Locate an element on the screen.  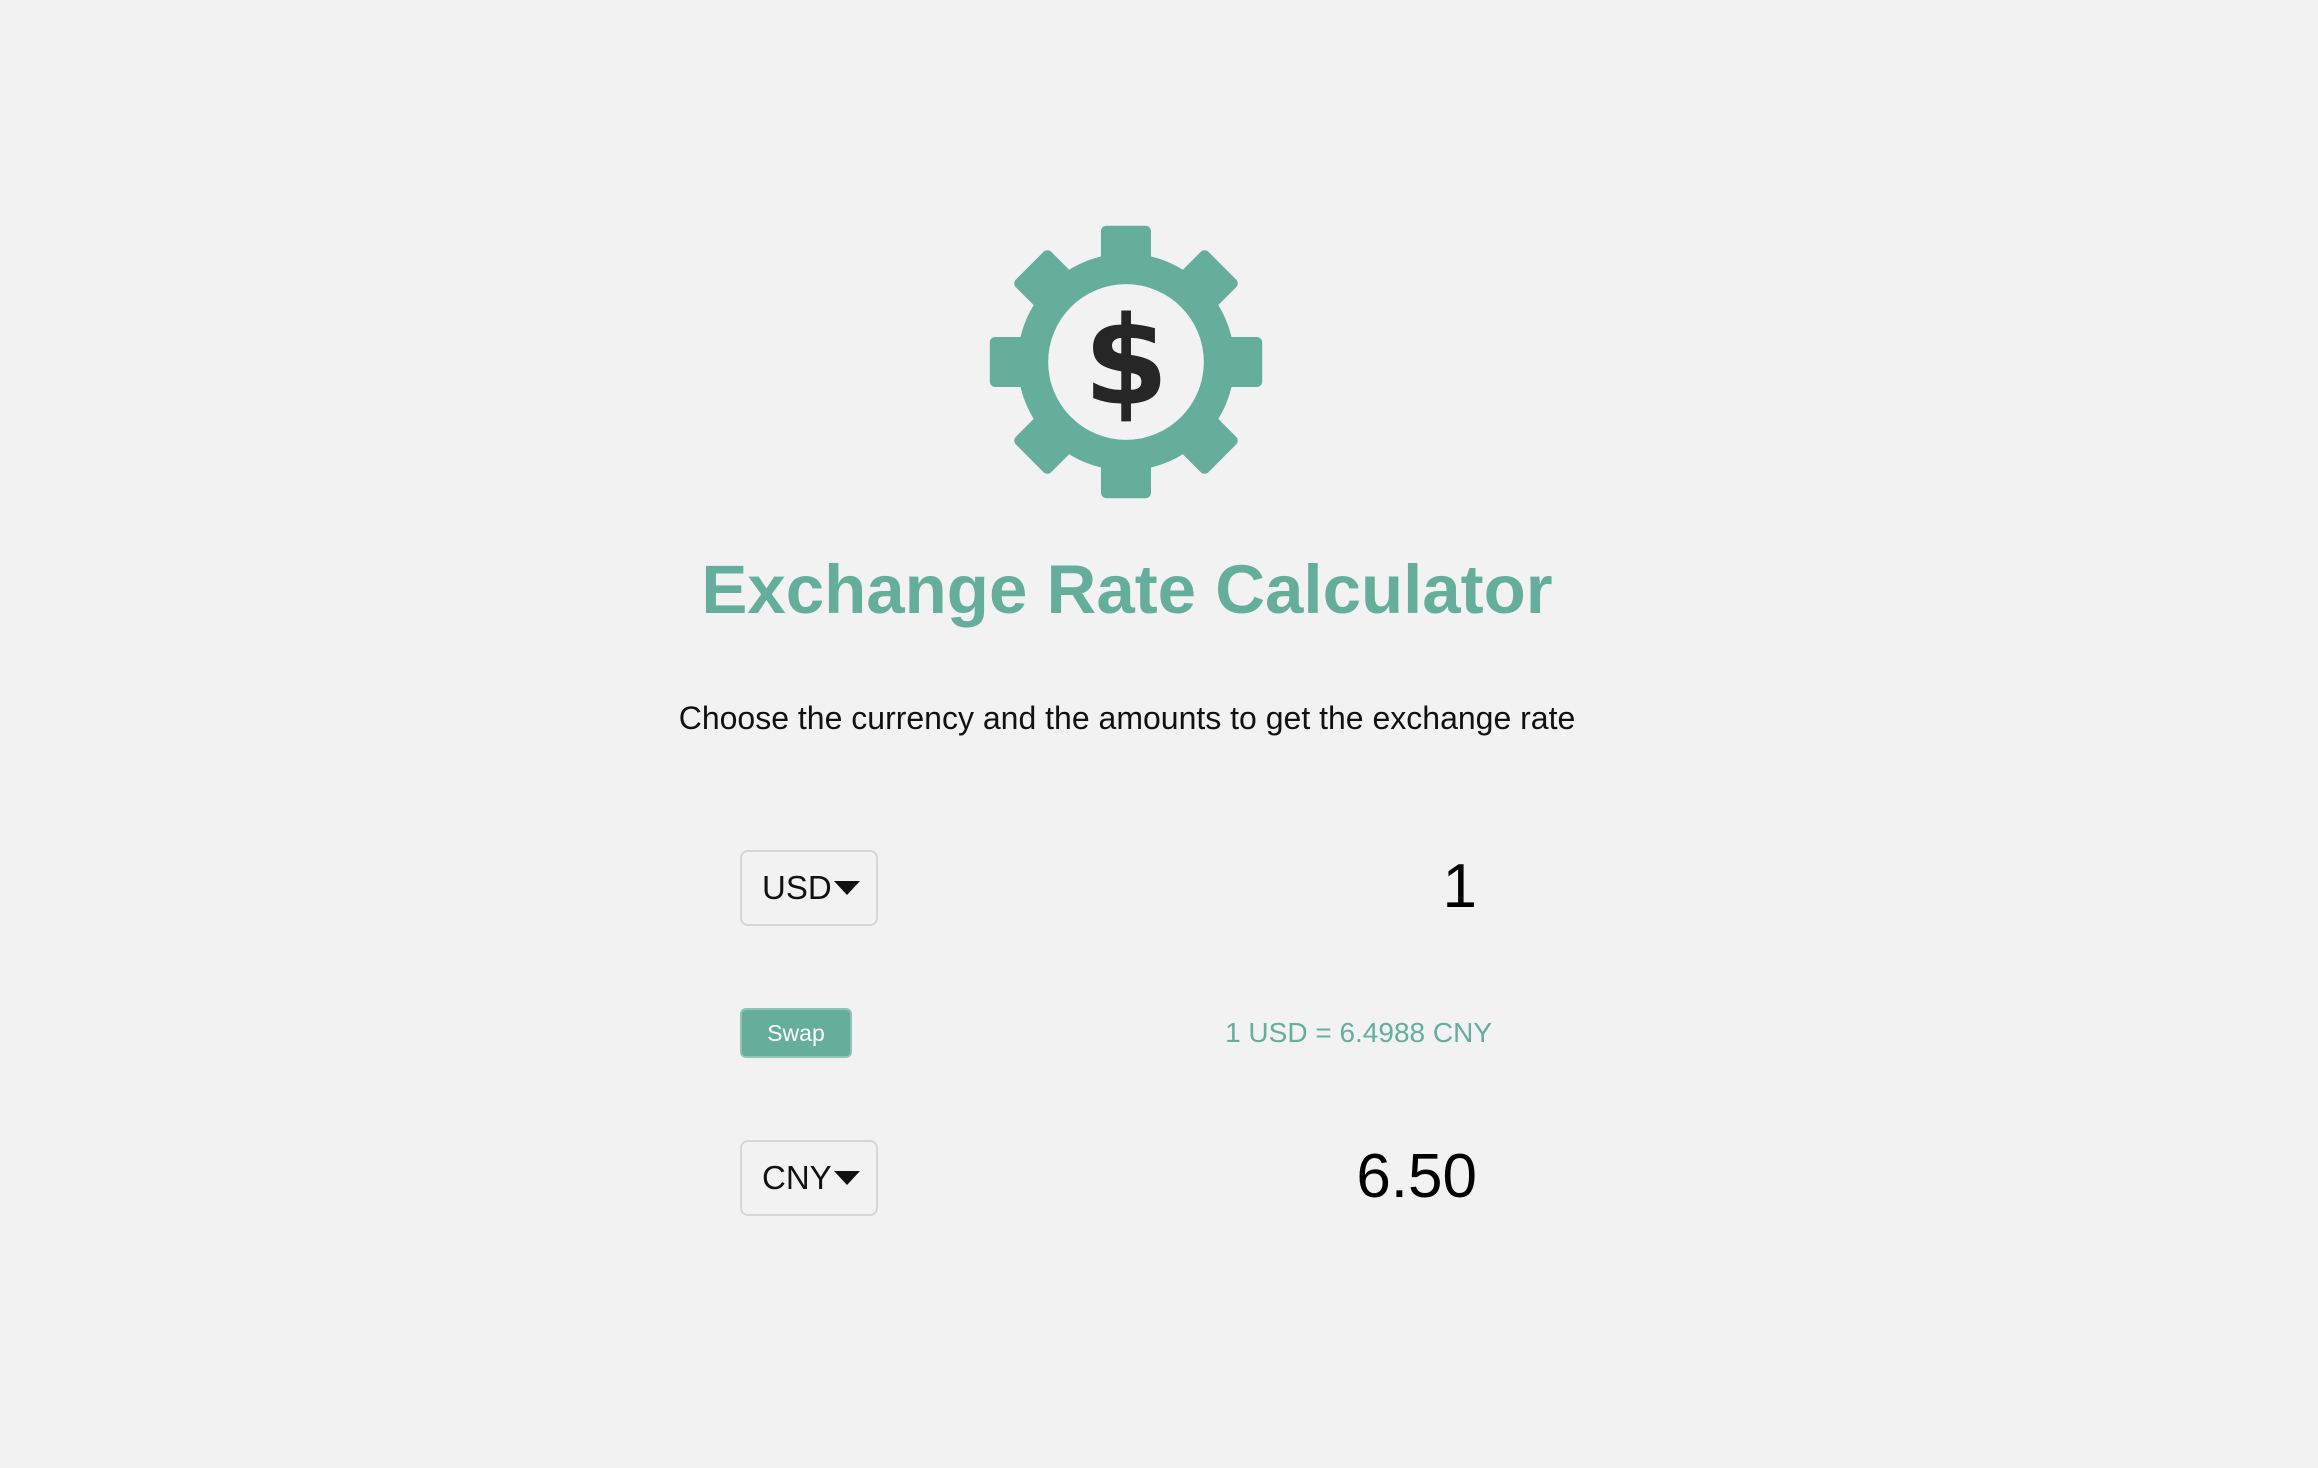
rate-display: 1 USD = 6.4988 CNY is located at coordinates (1358, 1032).